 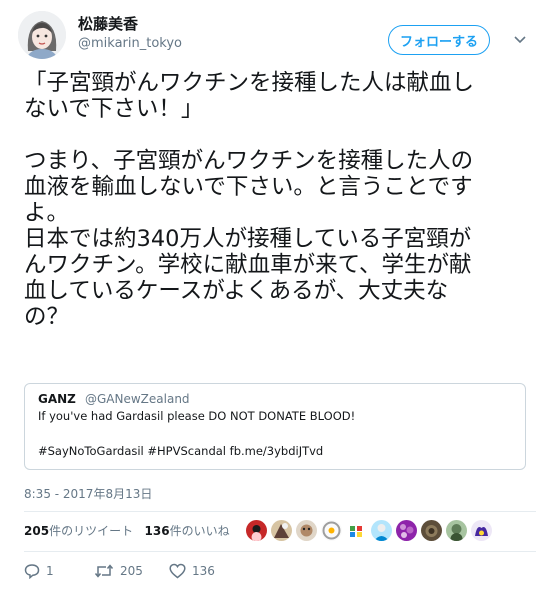 What do you see at coordinates (249, 161) in the screenshot?
I see `tweet-line: つまり、子宮頸がんワクチンを接種した人の` at bounding box center [249, 161].